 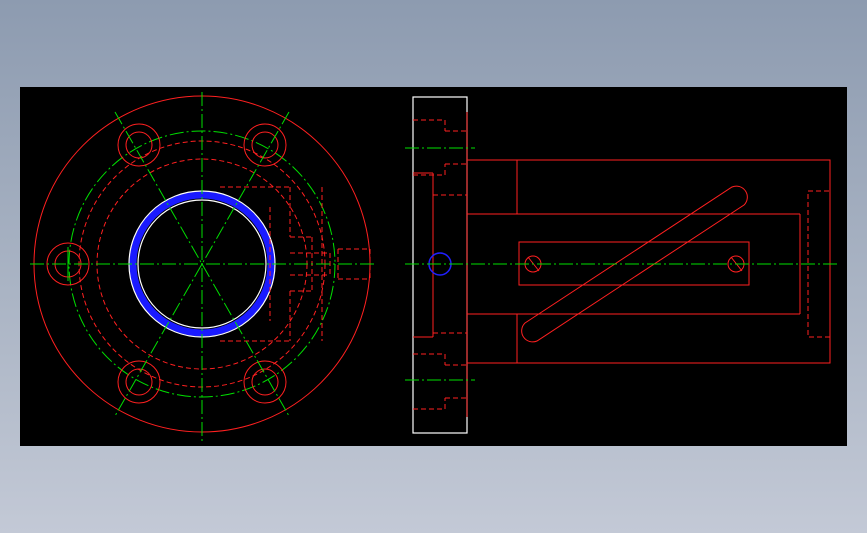 What do you see at coordinates (265, 145) in the screenshot?
I see `bolt-hole-top-right` at bounding box center [265, 145].